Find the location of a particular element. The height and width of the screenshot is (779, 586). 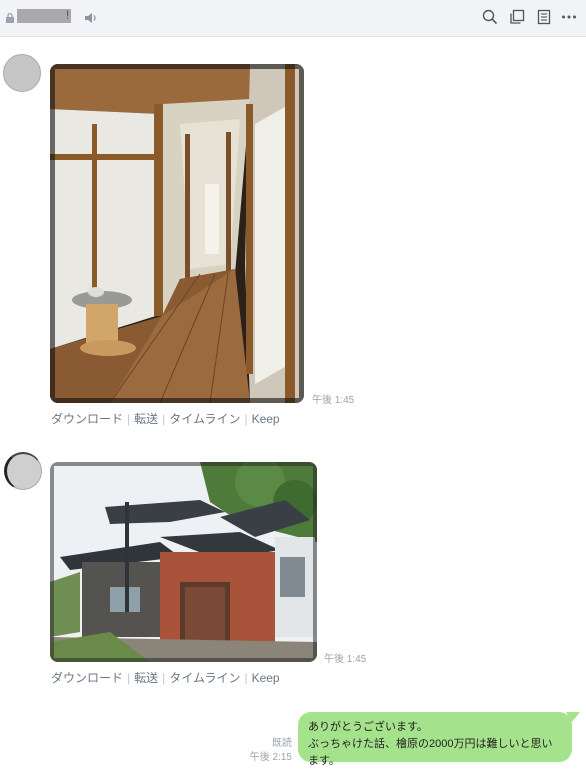

message-line: ぶっちゃけた話、檜原の2000万円は難しいと思います。 is located at coordinates (430, 752).